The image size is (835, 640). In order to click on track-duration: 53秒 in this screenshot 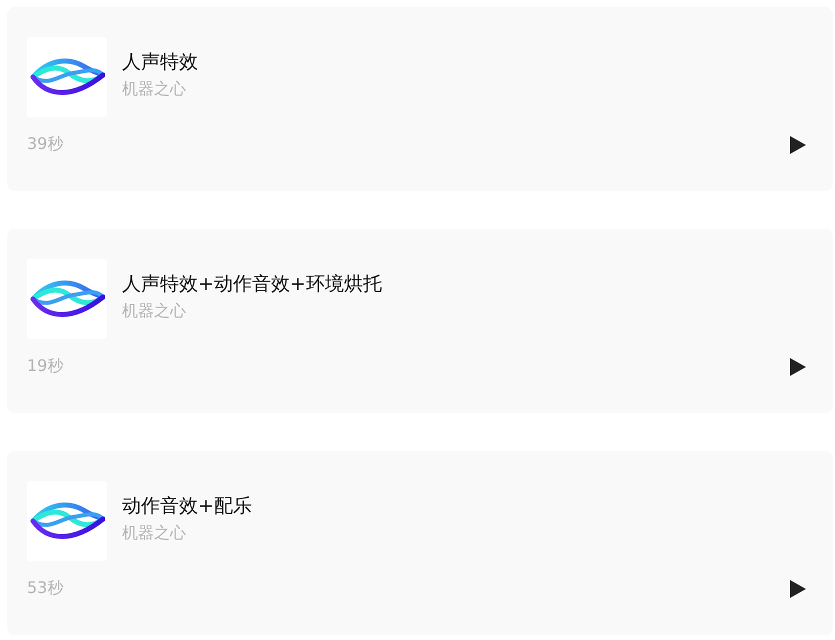, I will do `click(45, 588)`.